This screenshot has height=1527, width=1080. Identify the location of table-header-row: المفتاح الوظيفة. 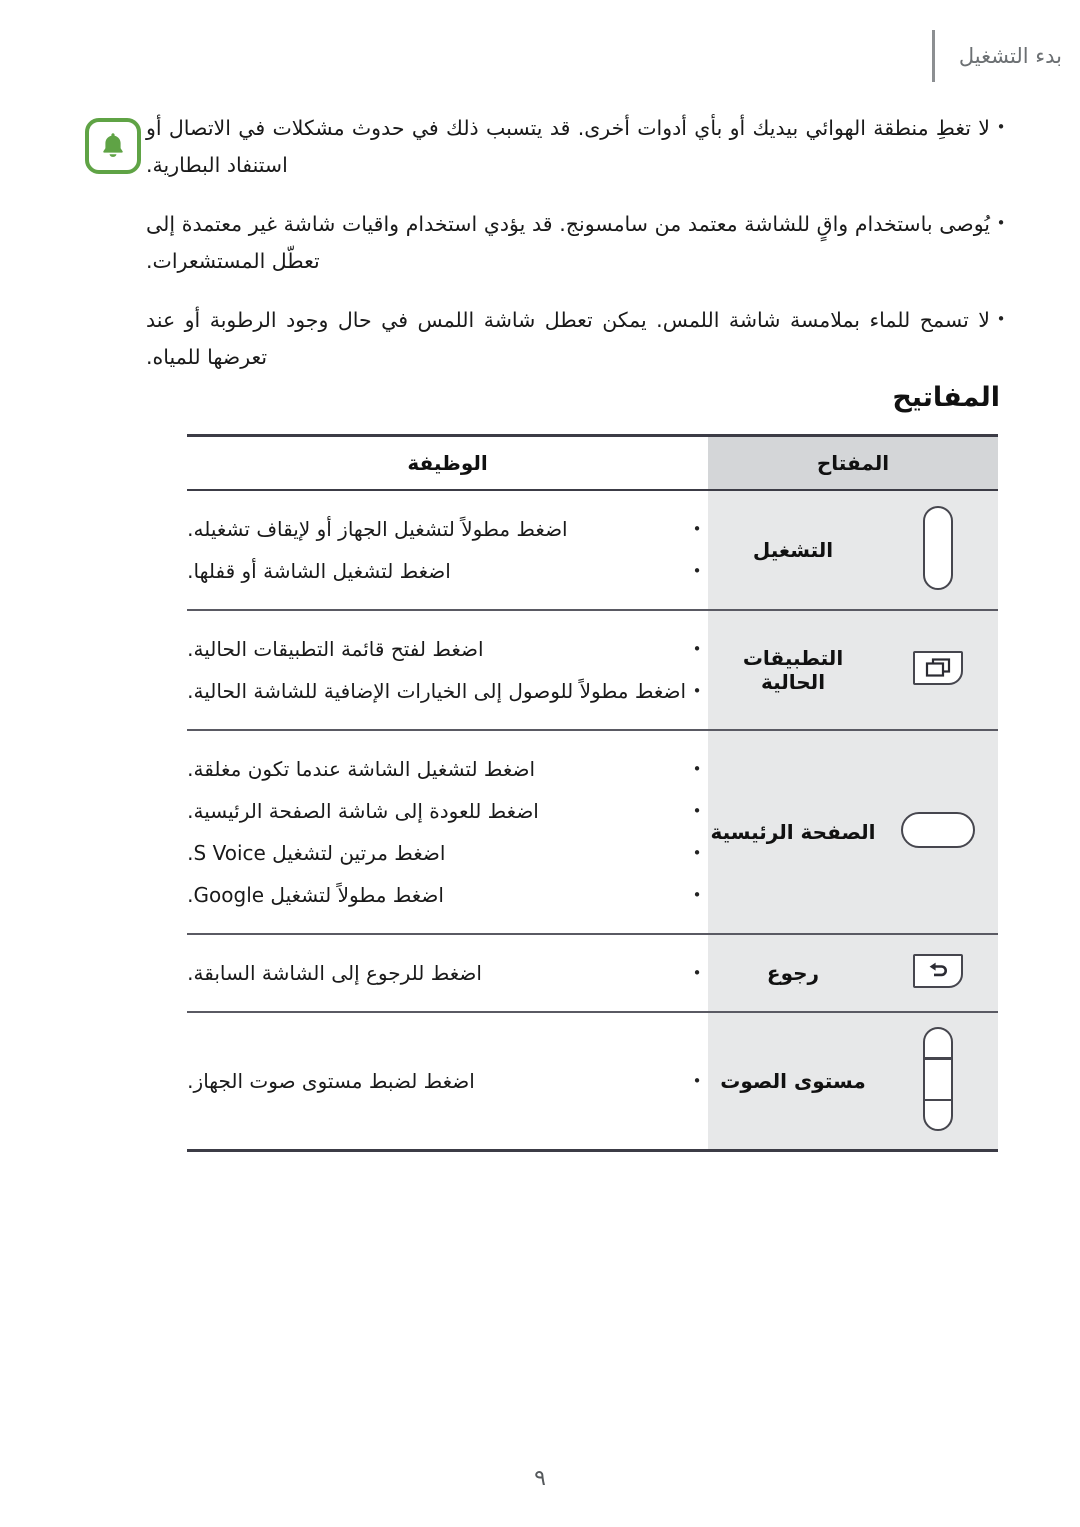
(592, 462).